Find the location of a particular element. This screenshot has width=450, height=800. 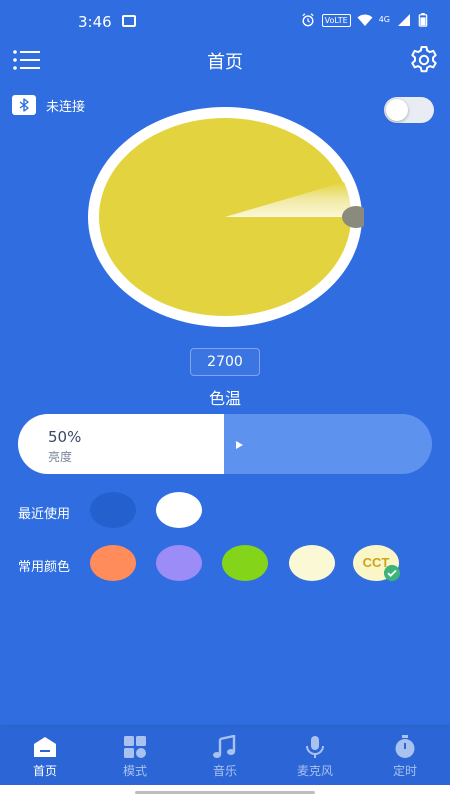

app-header: 首页 is located at coordinates (225, 60).